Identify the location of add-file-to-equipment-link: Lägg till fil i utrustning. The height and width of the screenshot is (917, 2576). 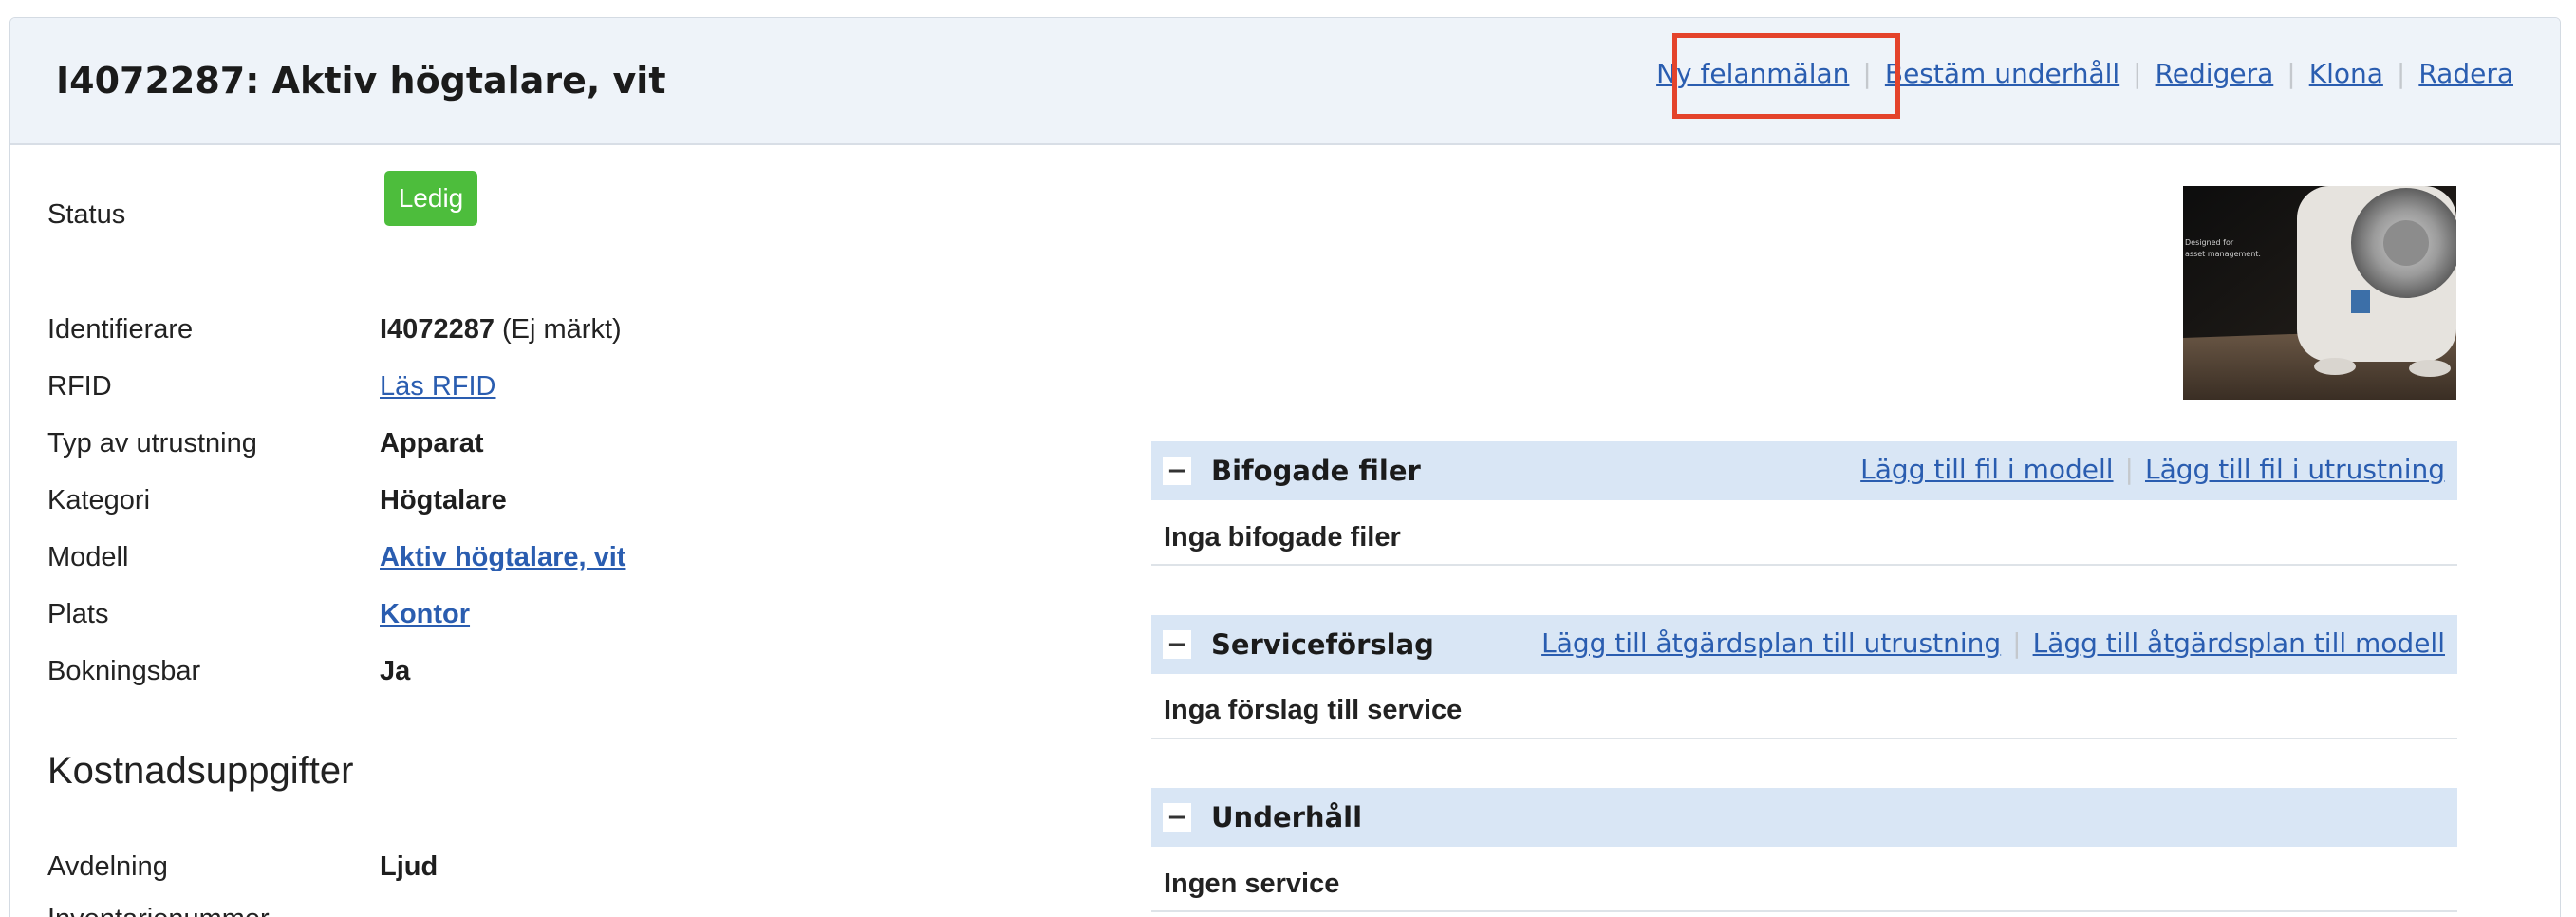
(2295, 469).